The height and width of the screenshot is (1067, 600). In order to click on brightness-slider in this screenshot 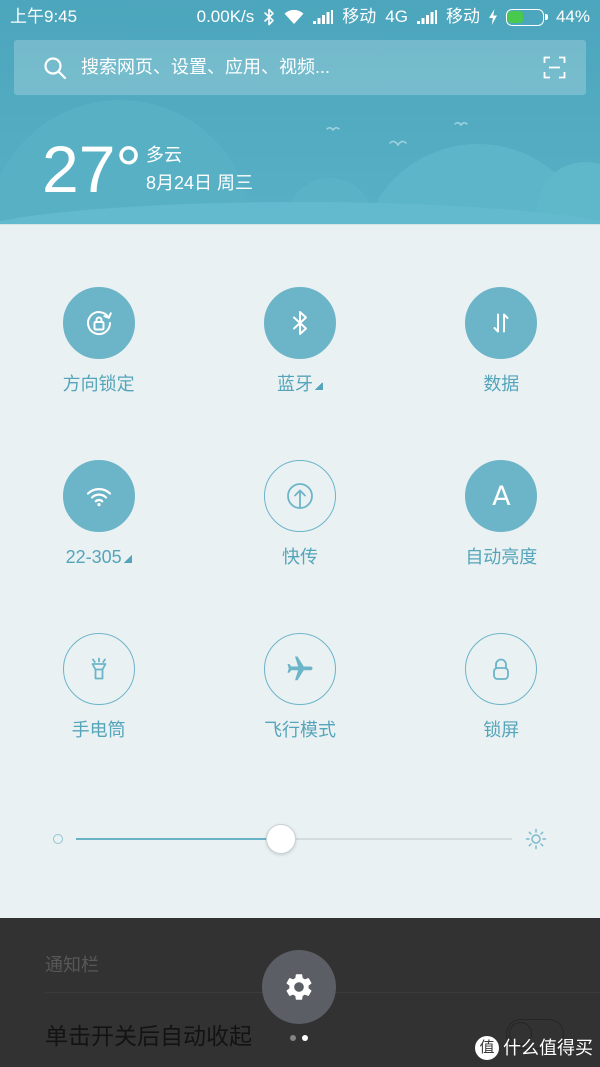, I will do `click(294, 839)`.